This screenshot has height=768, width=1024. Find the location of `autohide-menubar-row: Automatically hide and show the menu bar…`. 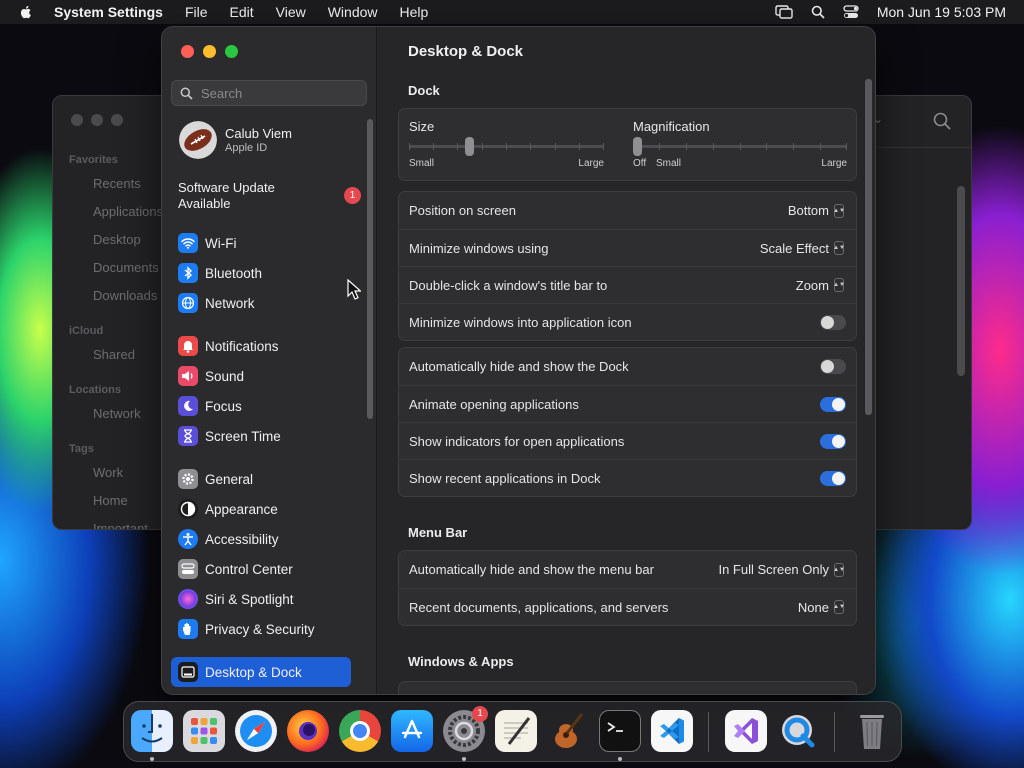

autohide-menubar-row: Automatically hide and show the menu bar… is located at coordinates (627, 569).